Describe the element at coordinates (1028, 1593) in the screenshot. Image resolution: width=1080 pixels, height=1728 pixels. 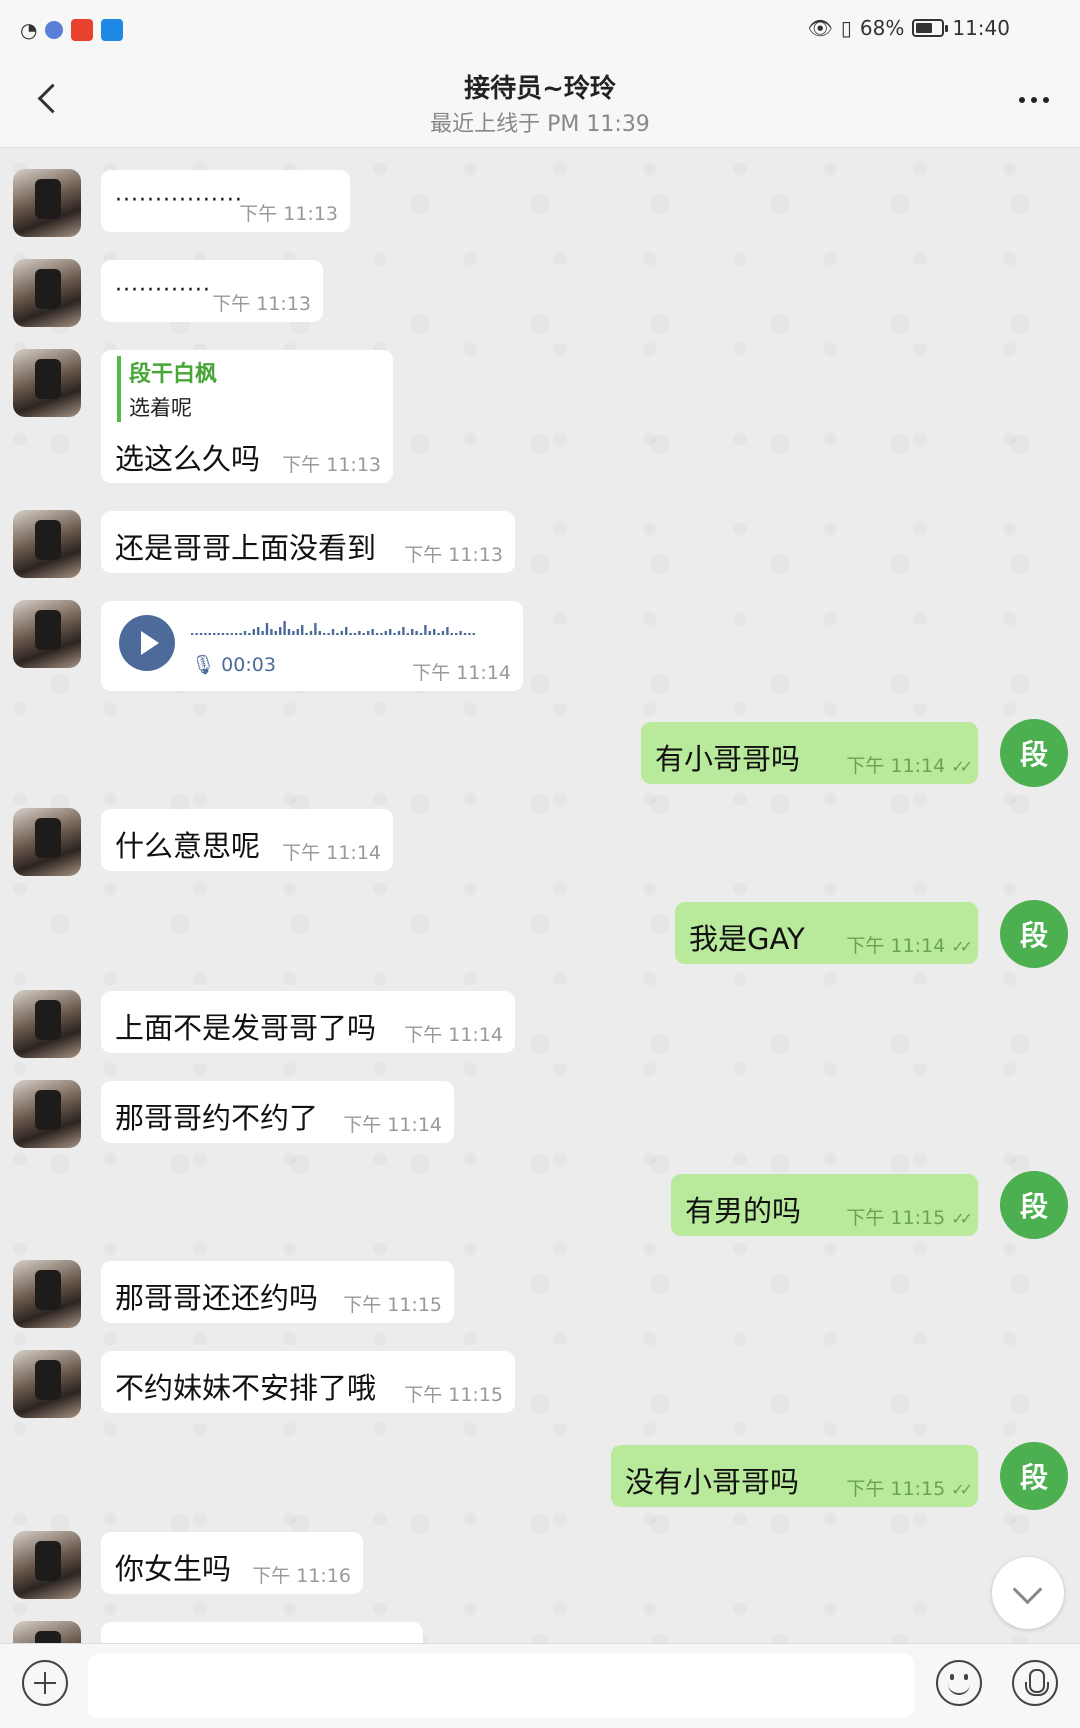
I see `chevron-down-icon` at that location.